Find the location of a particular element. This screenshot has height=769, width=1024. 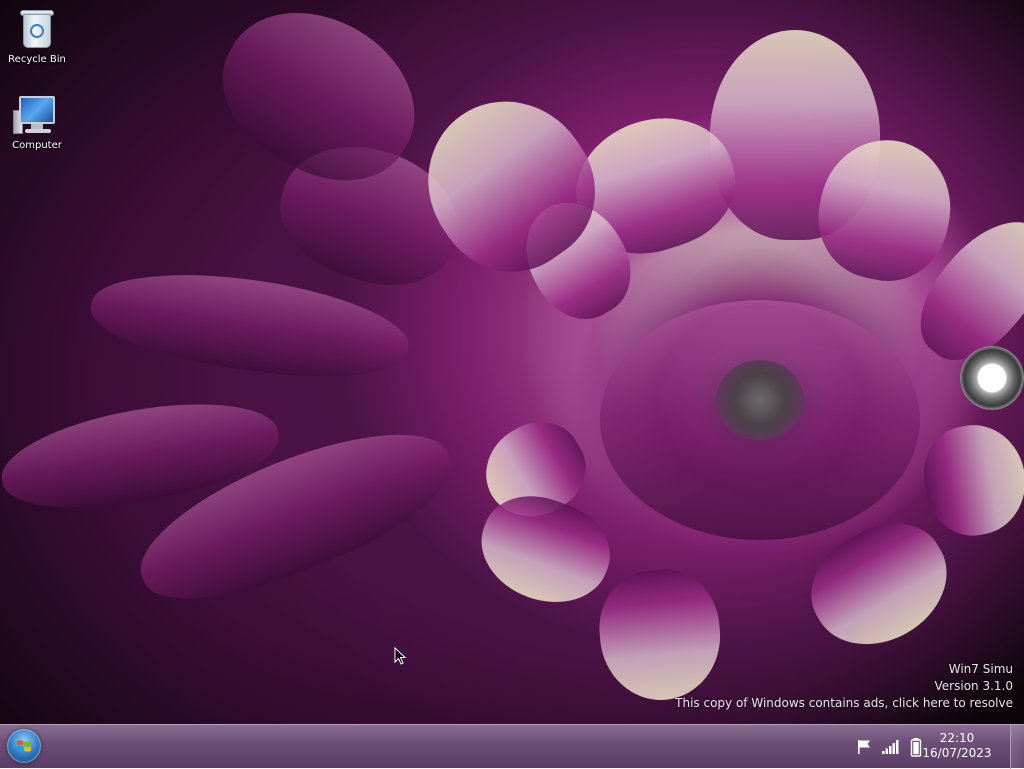

action-center-flag-icon is located at coordinates (864, 747).